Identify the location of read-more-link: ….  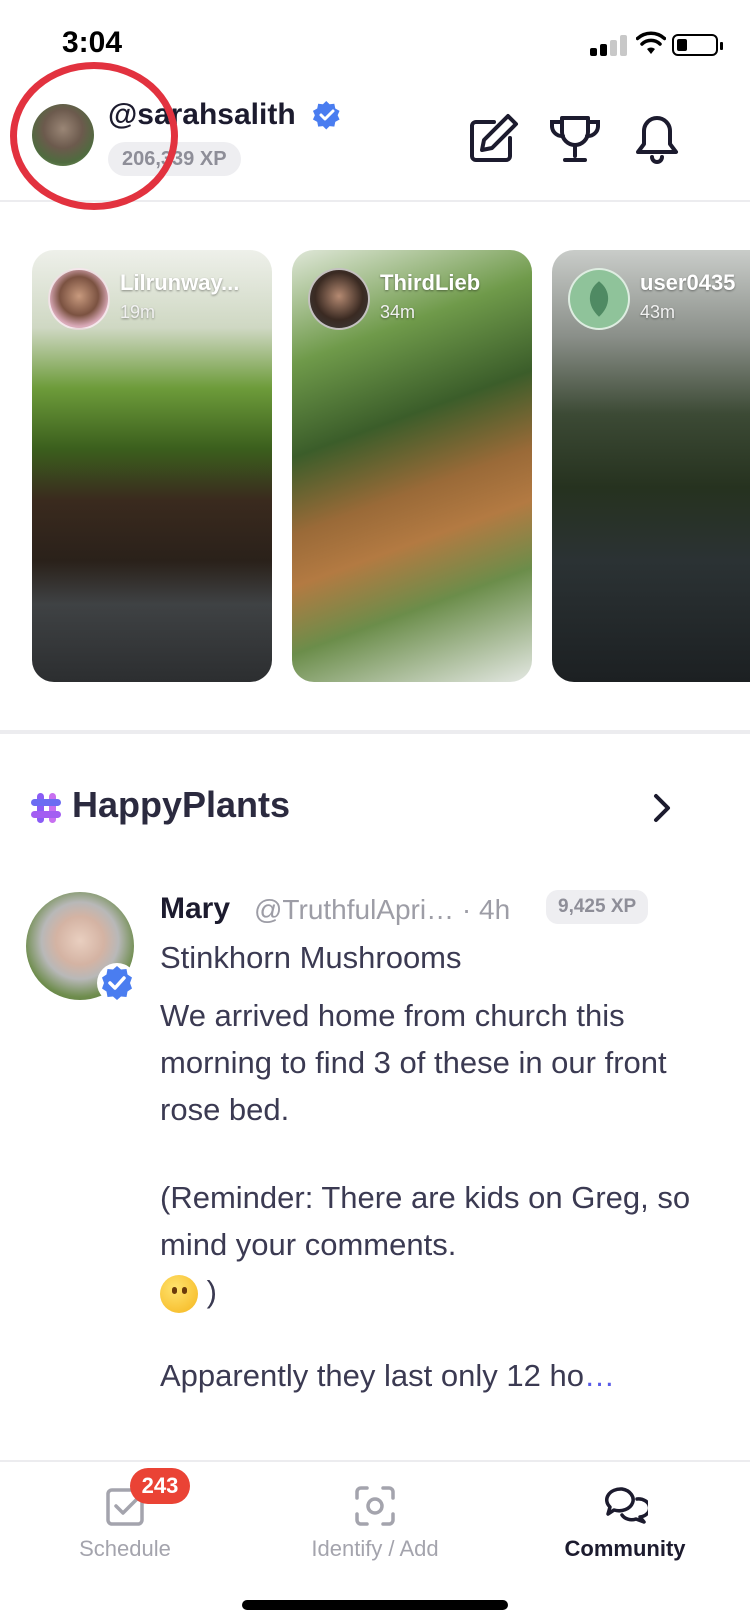
(599, 1375).